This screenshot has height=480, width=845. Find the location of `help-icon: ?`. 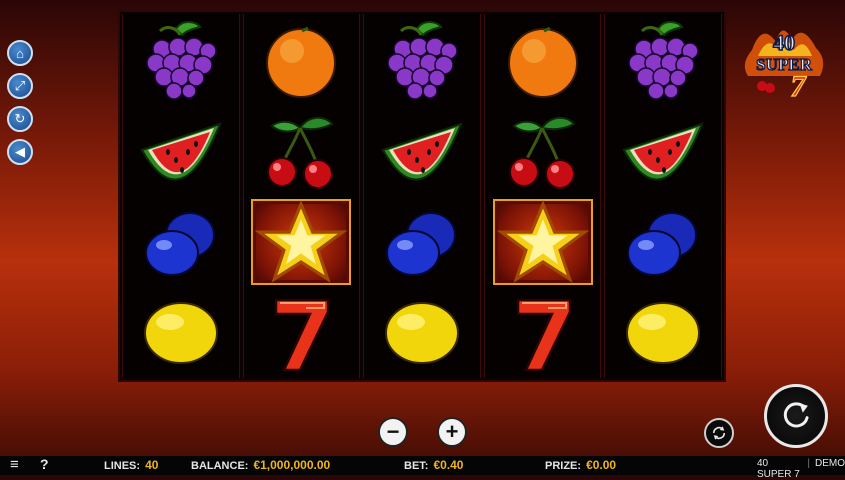

help-icon: ? is located at coordinates (44, 464).